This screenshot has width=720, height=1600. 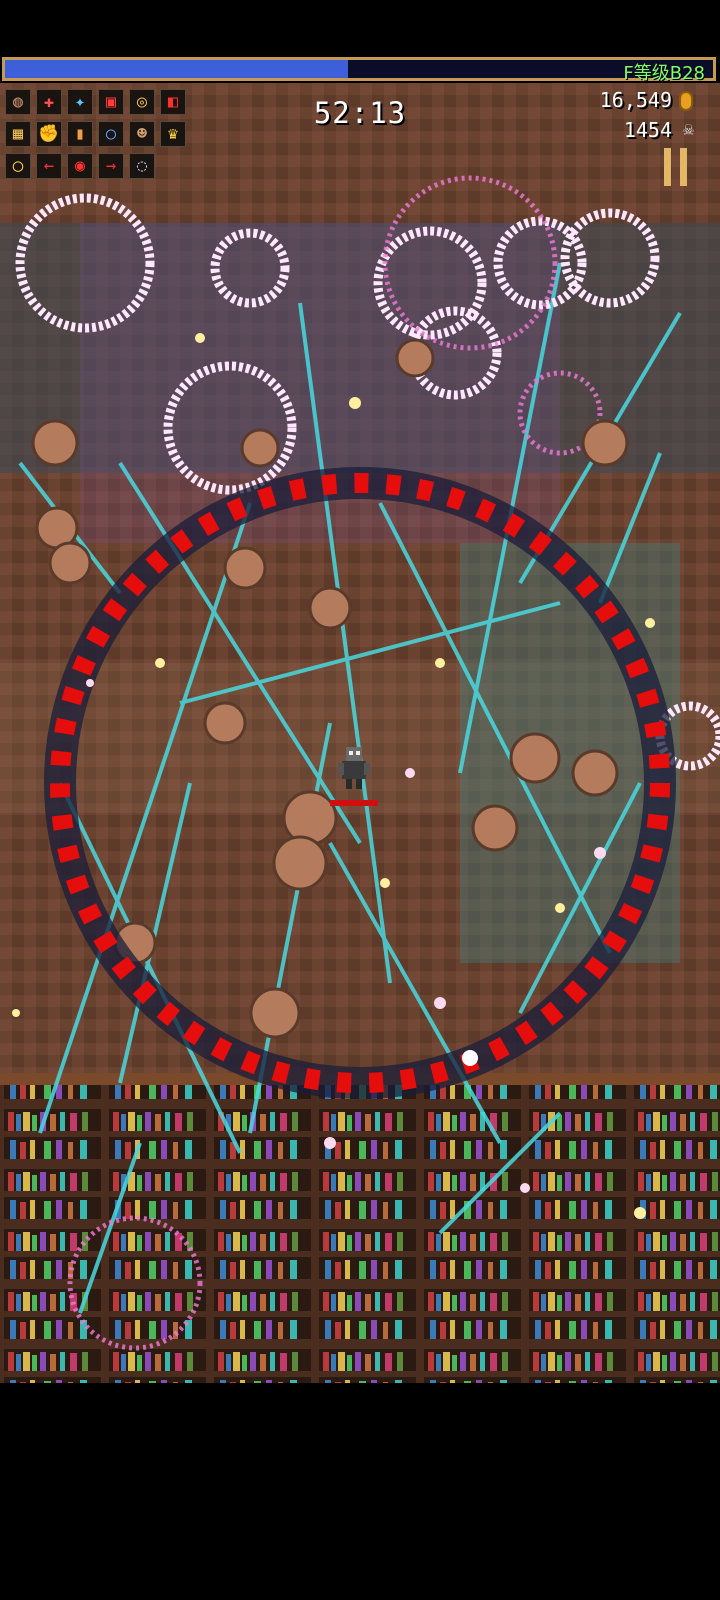 What do you see at coordinates (18, 166) in the screenshot?
I see `gold-ring-icon: ◯` at bounding box center [18, 166].